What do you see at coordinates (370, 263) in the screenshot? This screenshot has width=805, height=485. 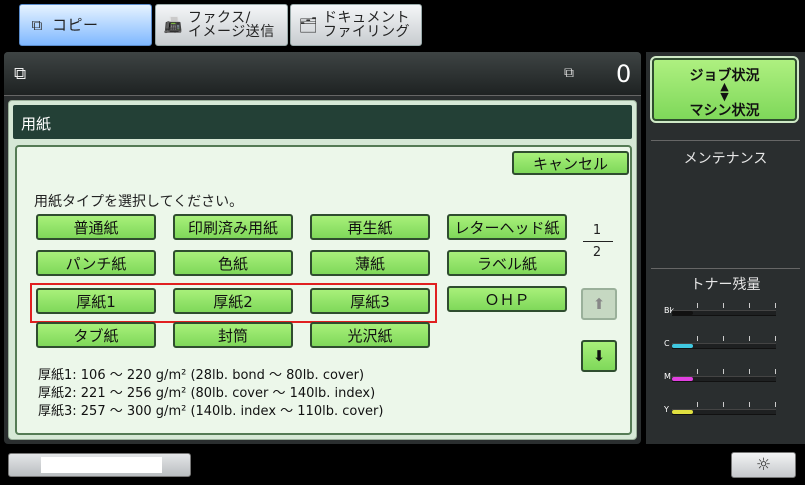 I see `paper-type-thin-button: 薄紙` at bounding box center [370, 263].